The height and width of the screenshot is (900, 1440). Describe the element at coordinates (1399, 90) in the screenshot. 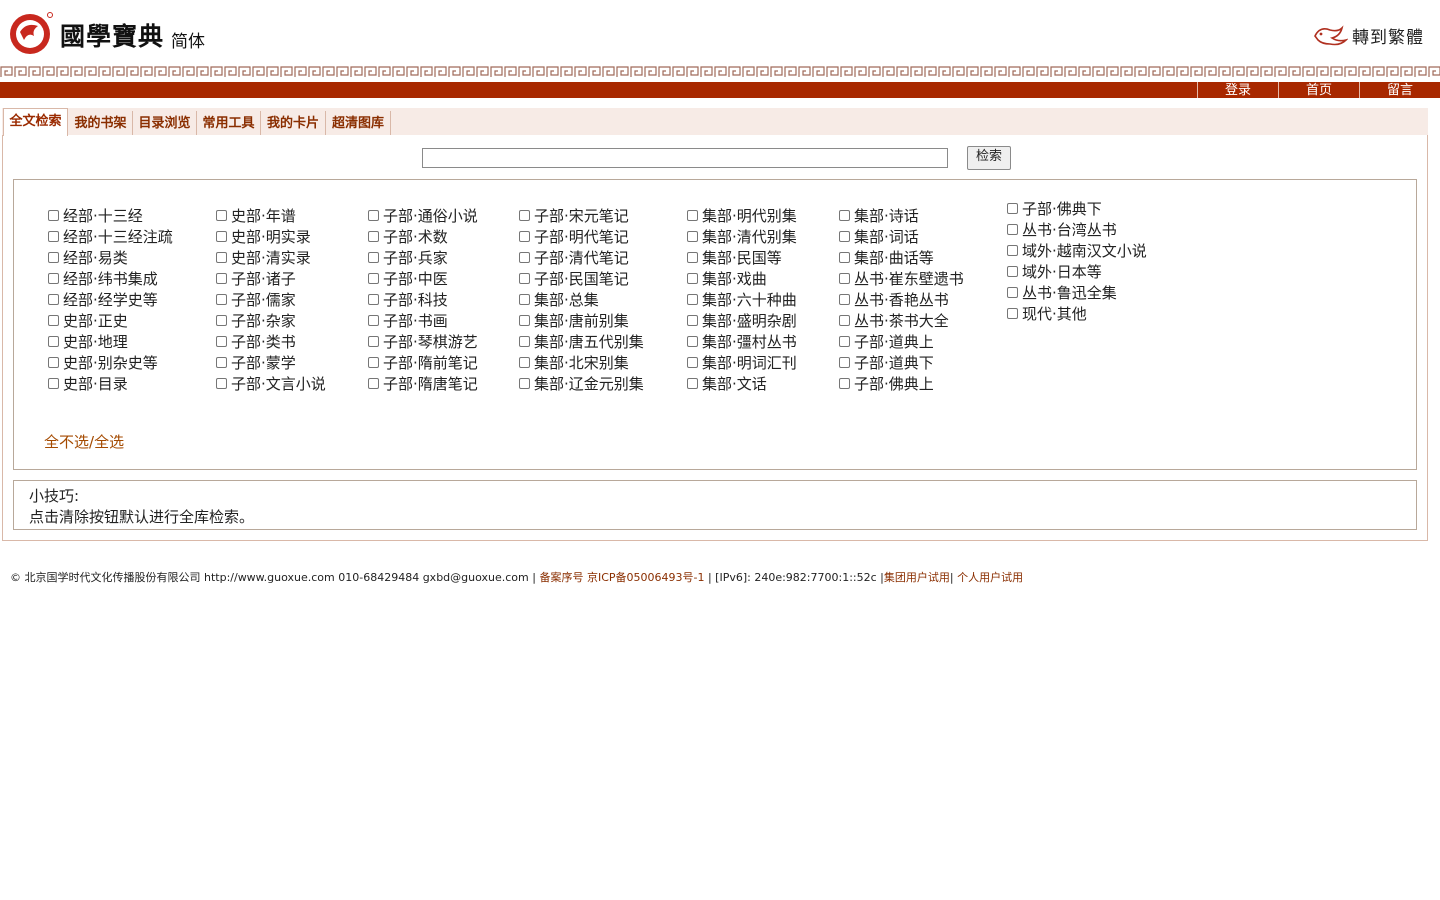

I see `message-link: 留言` at that location.